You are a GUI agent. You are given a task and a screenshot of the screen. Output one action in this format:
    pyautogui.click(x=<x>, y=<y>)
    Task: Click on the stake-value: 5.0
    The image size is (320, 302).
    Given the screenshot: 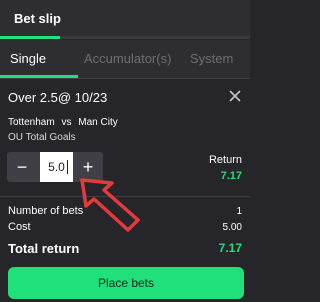 What is the action you would take?
    pyautogui.click(x=56, y=167)
    